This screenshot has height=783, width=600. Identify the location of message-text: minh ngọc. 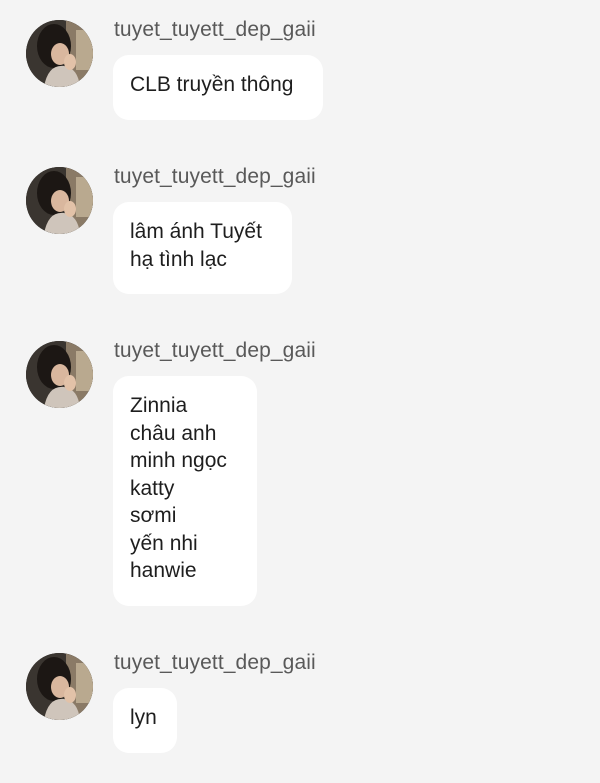
(178, 460).